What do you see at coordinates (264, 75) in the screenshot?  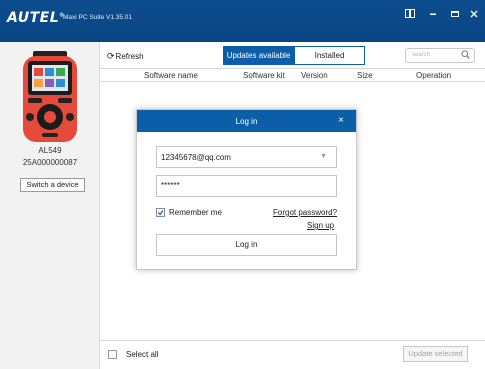 I see `column-software-kit: Software kit` at bounding box center [264, 75].